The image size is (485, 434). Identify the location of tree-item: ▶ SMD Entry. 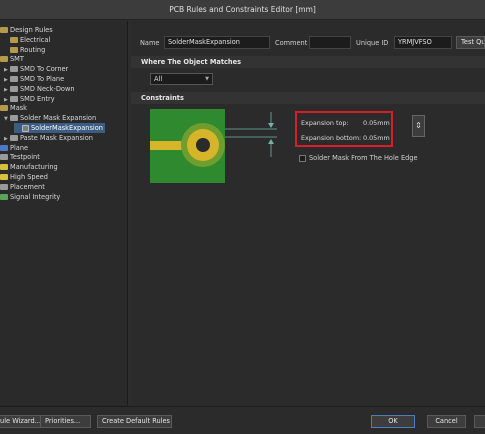
(29, 99).